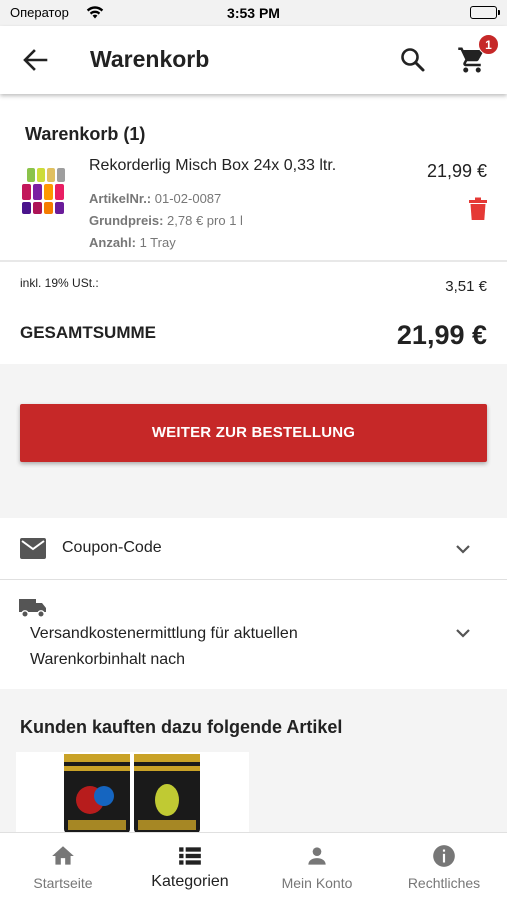  I want to click on recommendations-title: Kunden kauften dazu folgende Artikel, so click(181, 727).